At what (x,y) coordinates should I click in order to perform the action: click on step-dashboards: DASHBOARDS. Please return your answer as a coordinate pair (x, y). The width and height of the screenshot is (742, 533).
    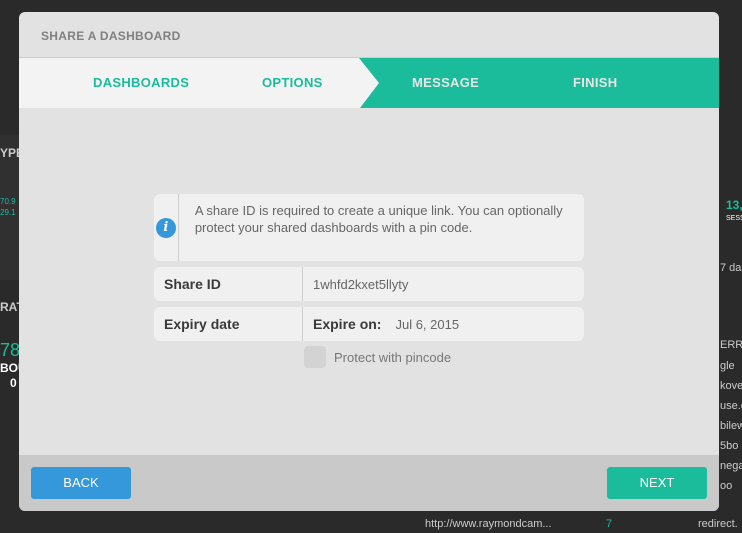
    Looking at the image, I should click on (141, 82).